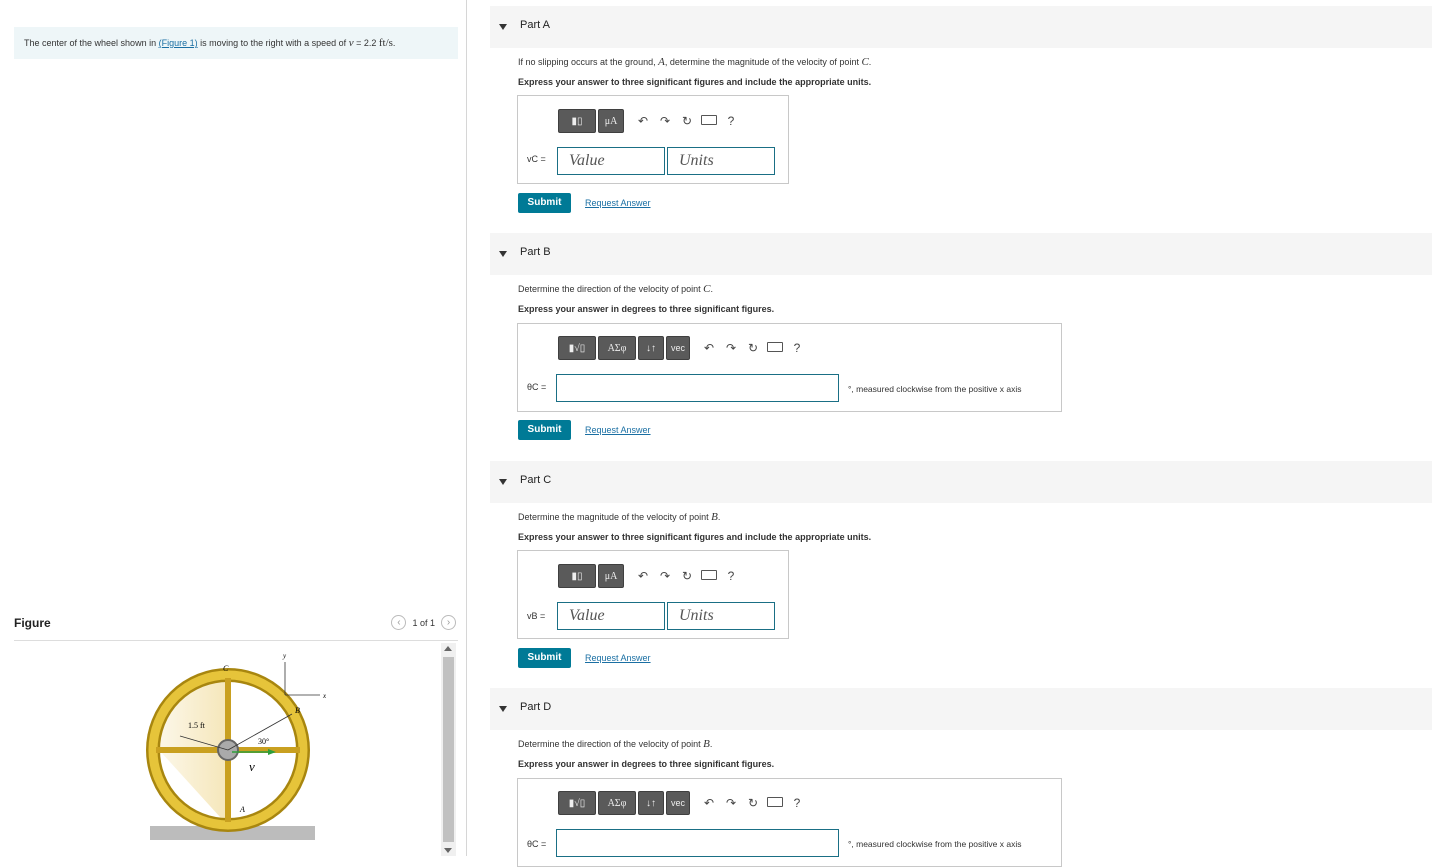 The height and width of the screenshot is (867, 1432). I want to click on part-c-toolbar: ▮▯ μA ↶ ↷ ↻ ?, so click(650, 576).